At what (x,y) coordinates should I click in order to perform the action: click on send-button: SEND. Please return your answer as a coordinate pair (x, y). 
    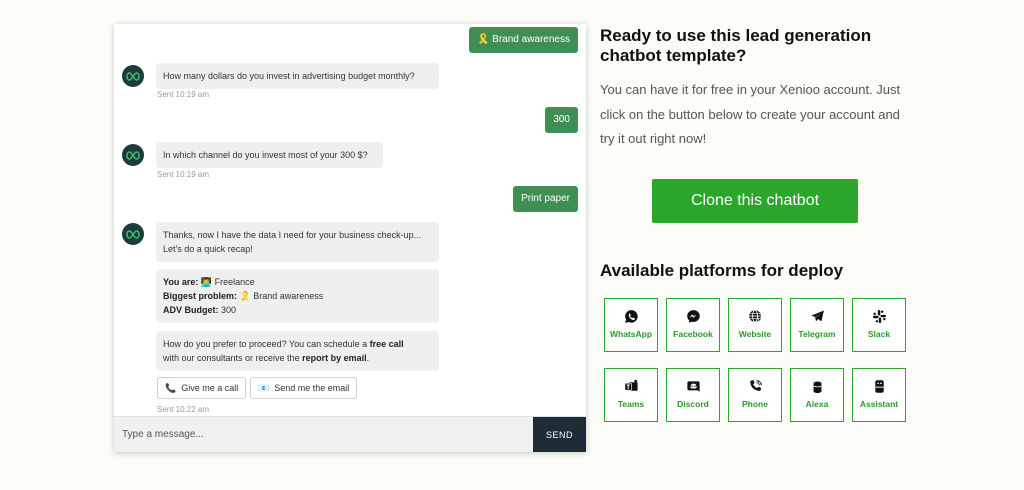
    Looking at the image, I should click on (559, 434).